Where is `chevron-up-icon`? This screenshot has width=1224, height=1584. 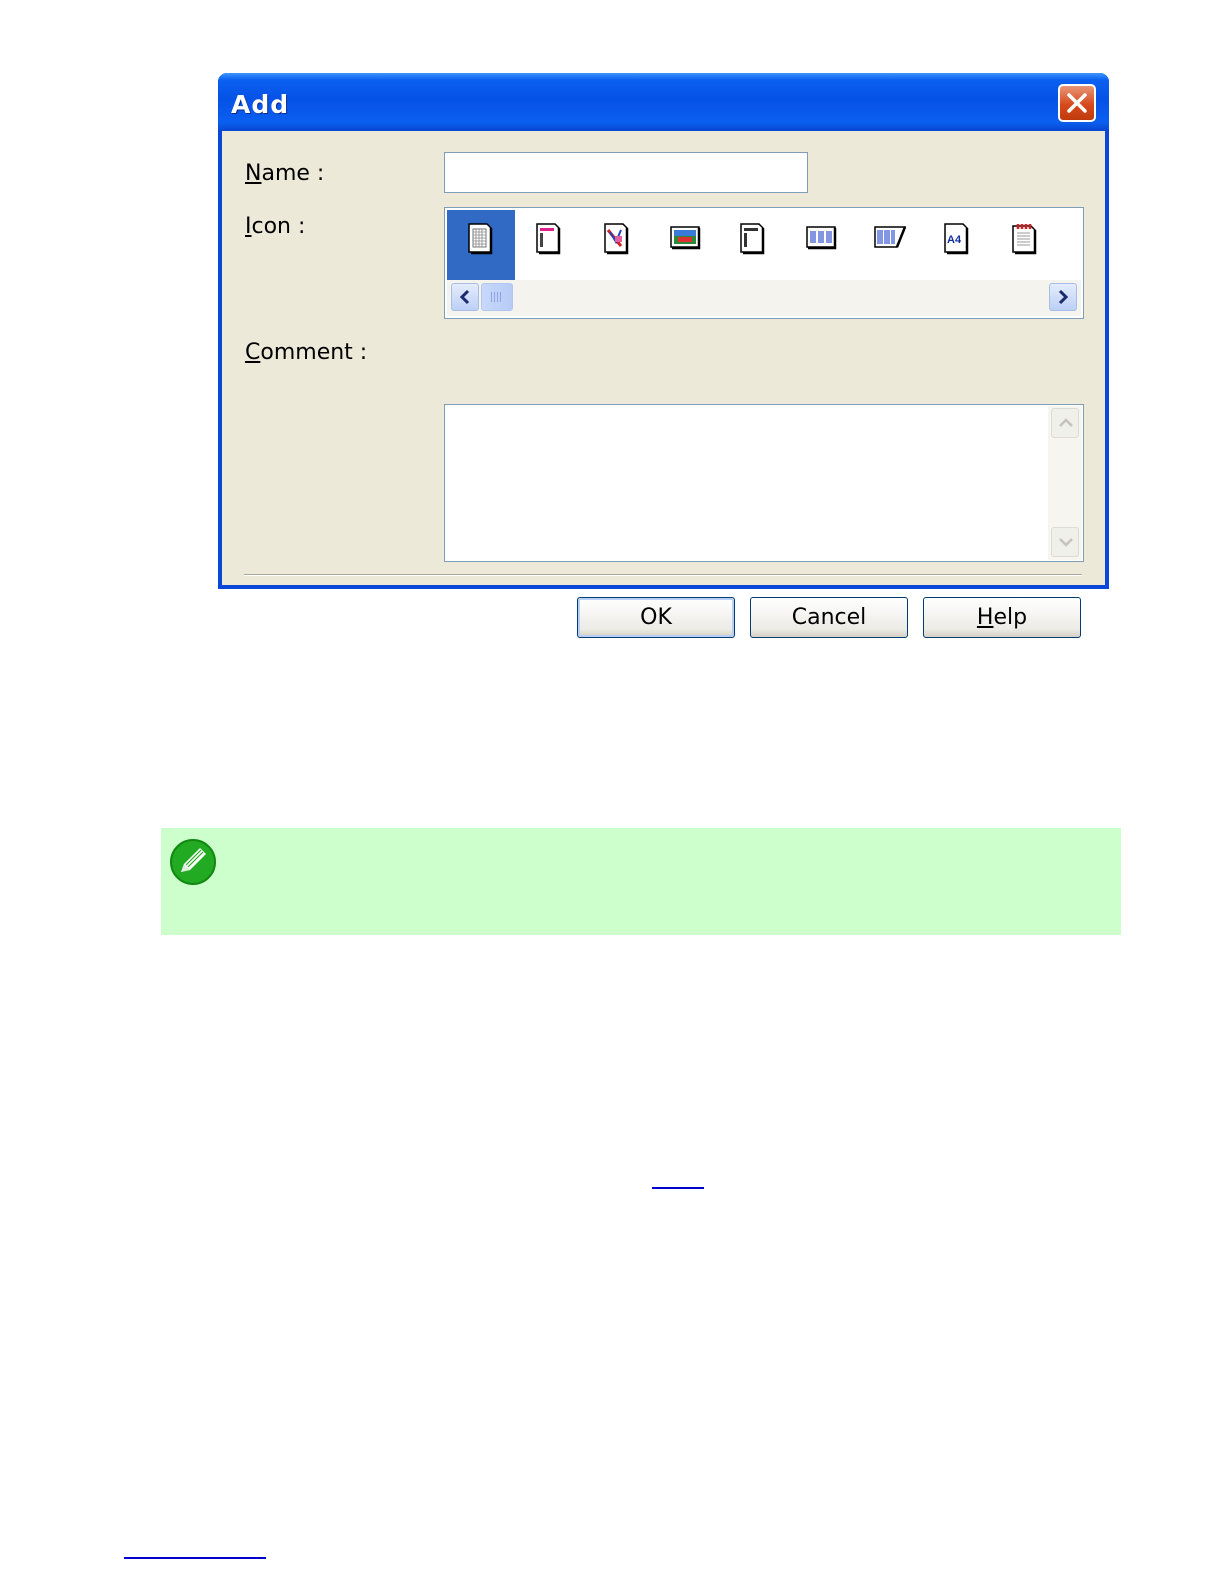
chevron-up-icon is located at coordinates (1066, 422).